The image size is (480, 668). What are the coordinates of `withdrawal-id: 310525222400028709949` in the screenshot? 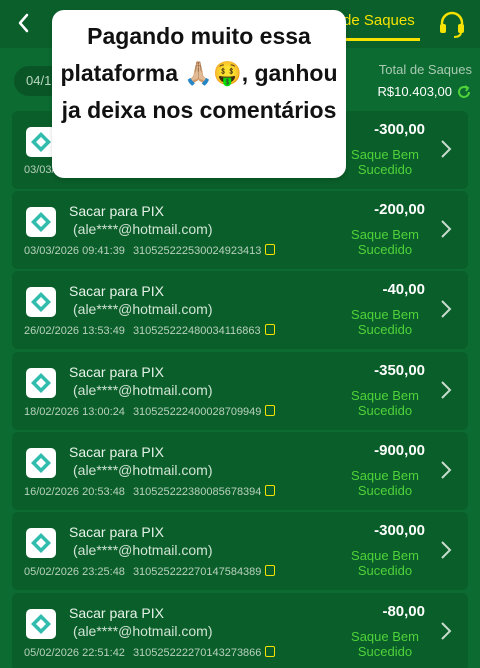 It's located at (197, 412).